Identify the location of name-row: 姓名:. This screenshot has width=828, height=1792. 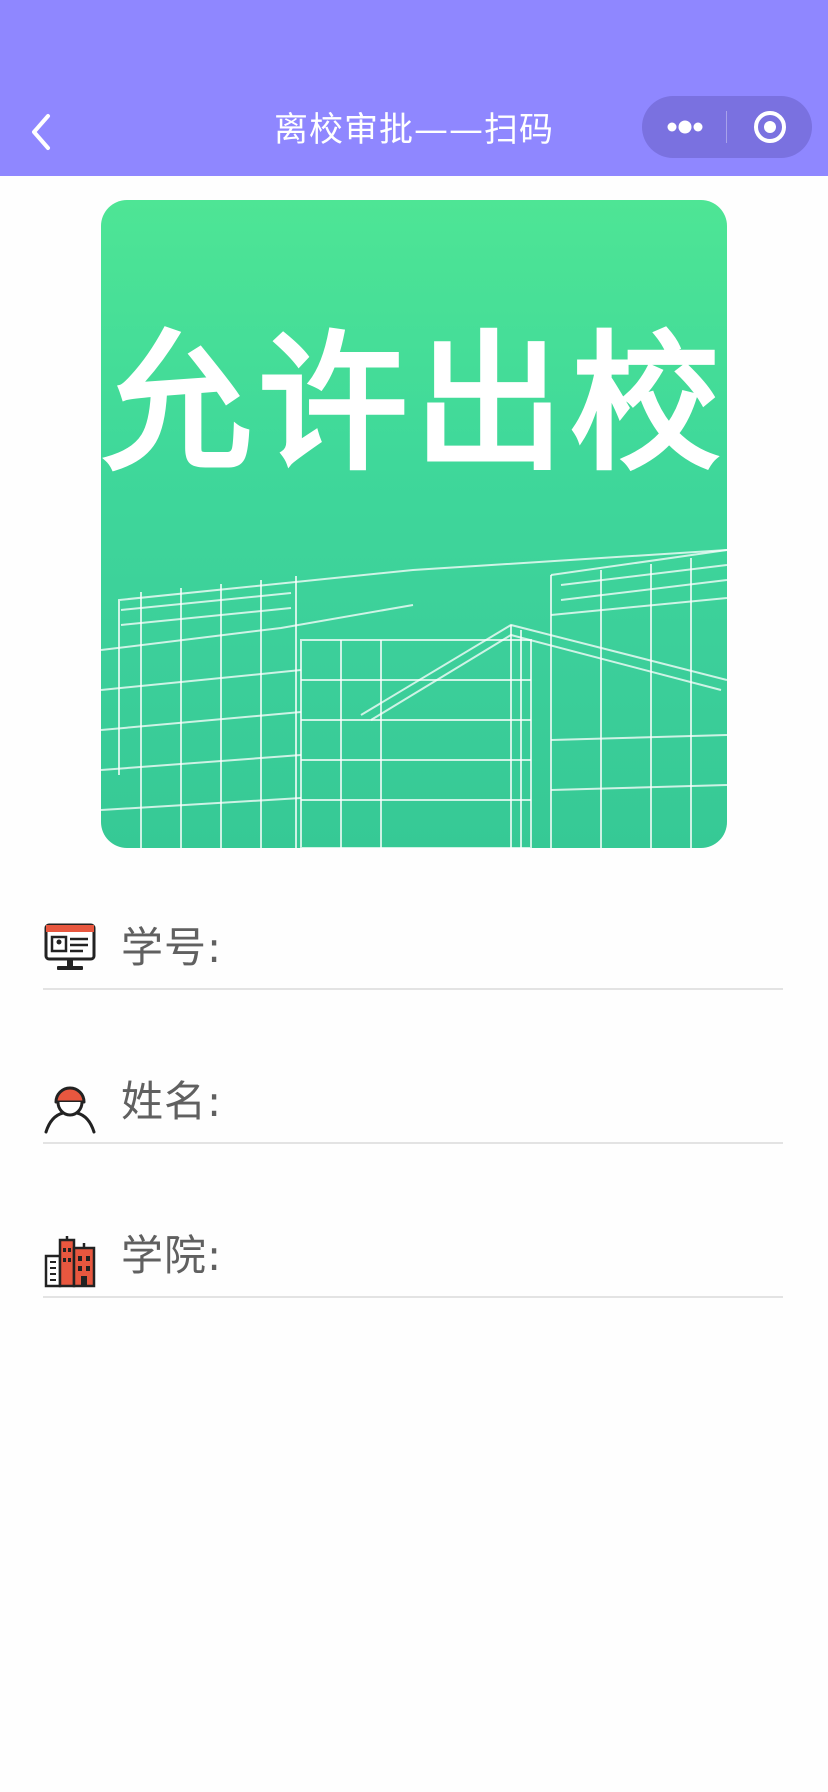
(413, 1094).